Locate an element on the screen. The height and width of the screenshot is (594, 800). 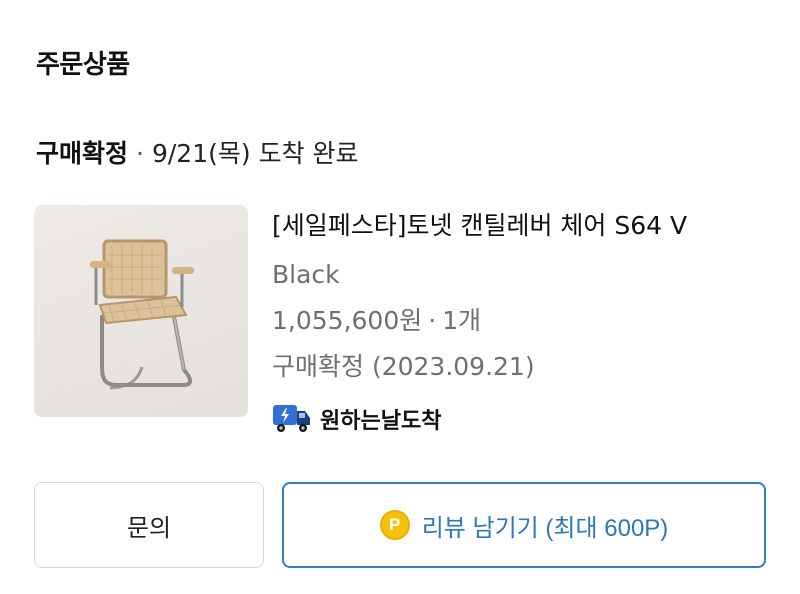
delivery-badge-label: 원하는날도착 is located at coordinates (381, 421).